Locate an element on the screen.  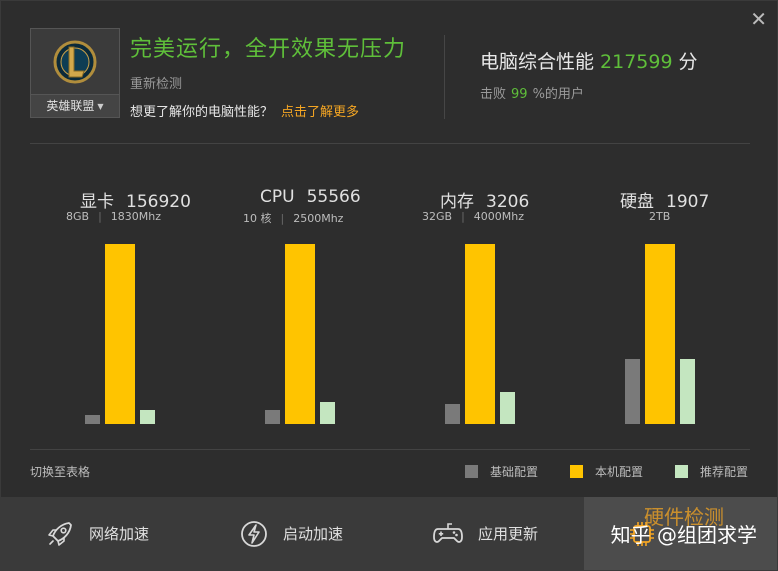
tab-network-boost-label: 网络加速 is located at coordinates (119, 534).